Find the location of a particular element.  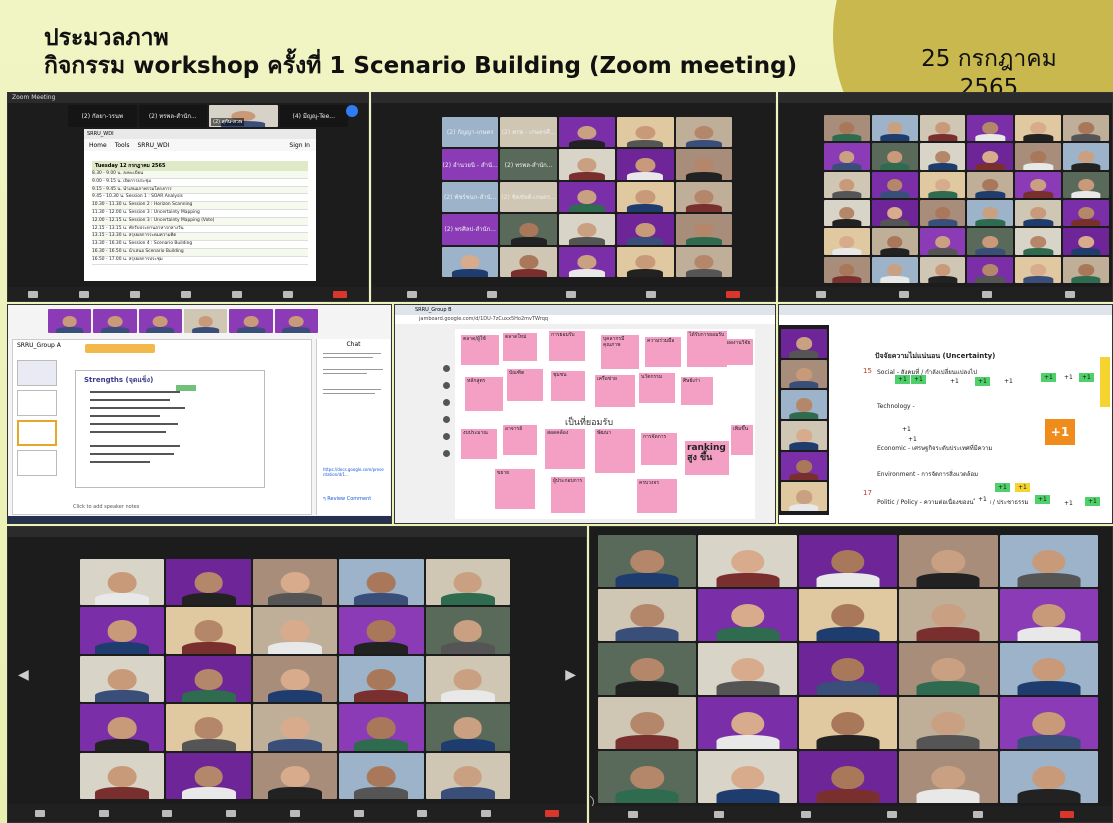

sticky-note: นวัตกรรม is located at coordinates (657, 388).